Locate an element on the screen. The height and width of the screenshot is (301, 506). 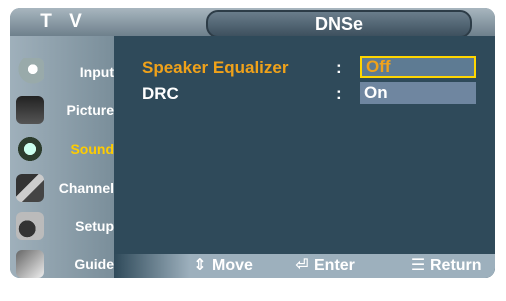
sidebar-item-picture: Picture is located at coordinates (64, 110).